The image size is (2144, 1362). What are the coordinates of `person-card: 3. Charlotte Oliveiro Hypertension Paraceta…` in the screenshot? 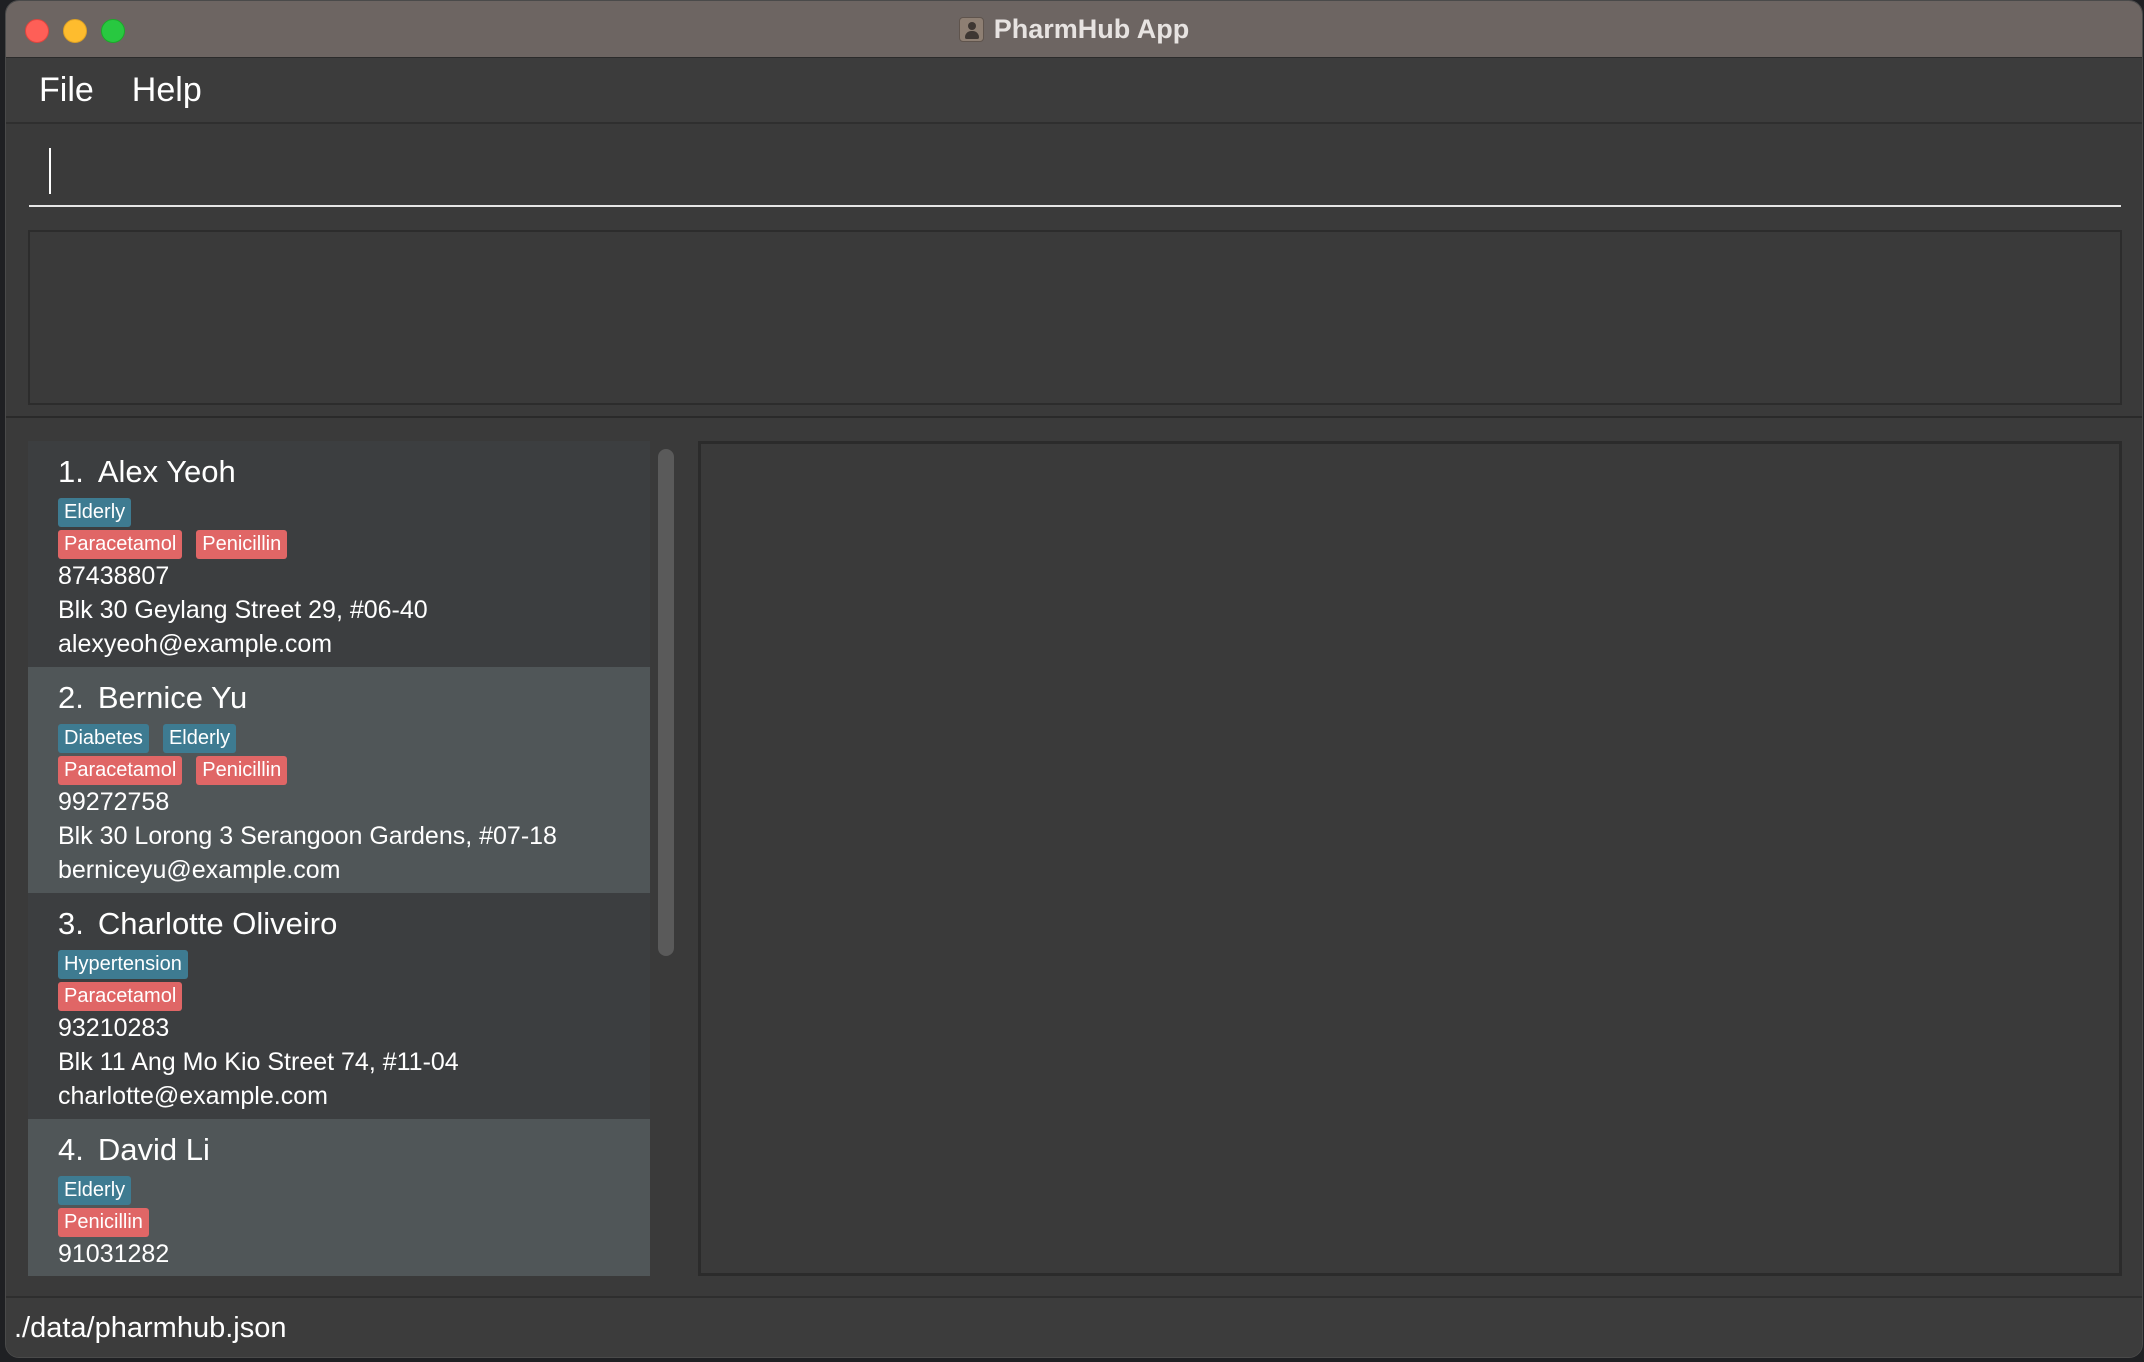 It's located at (339, 1006).